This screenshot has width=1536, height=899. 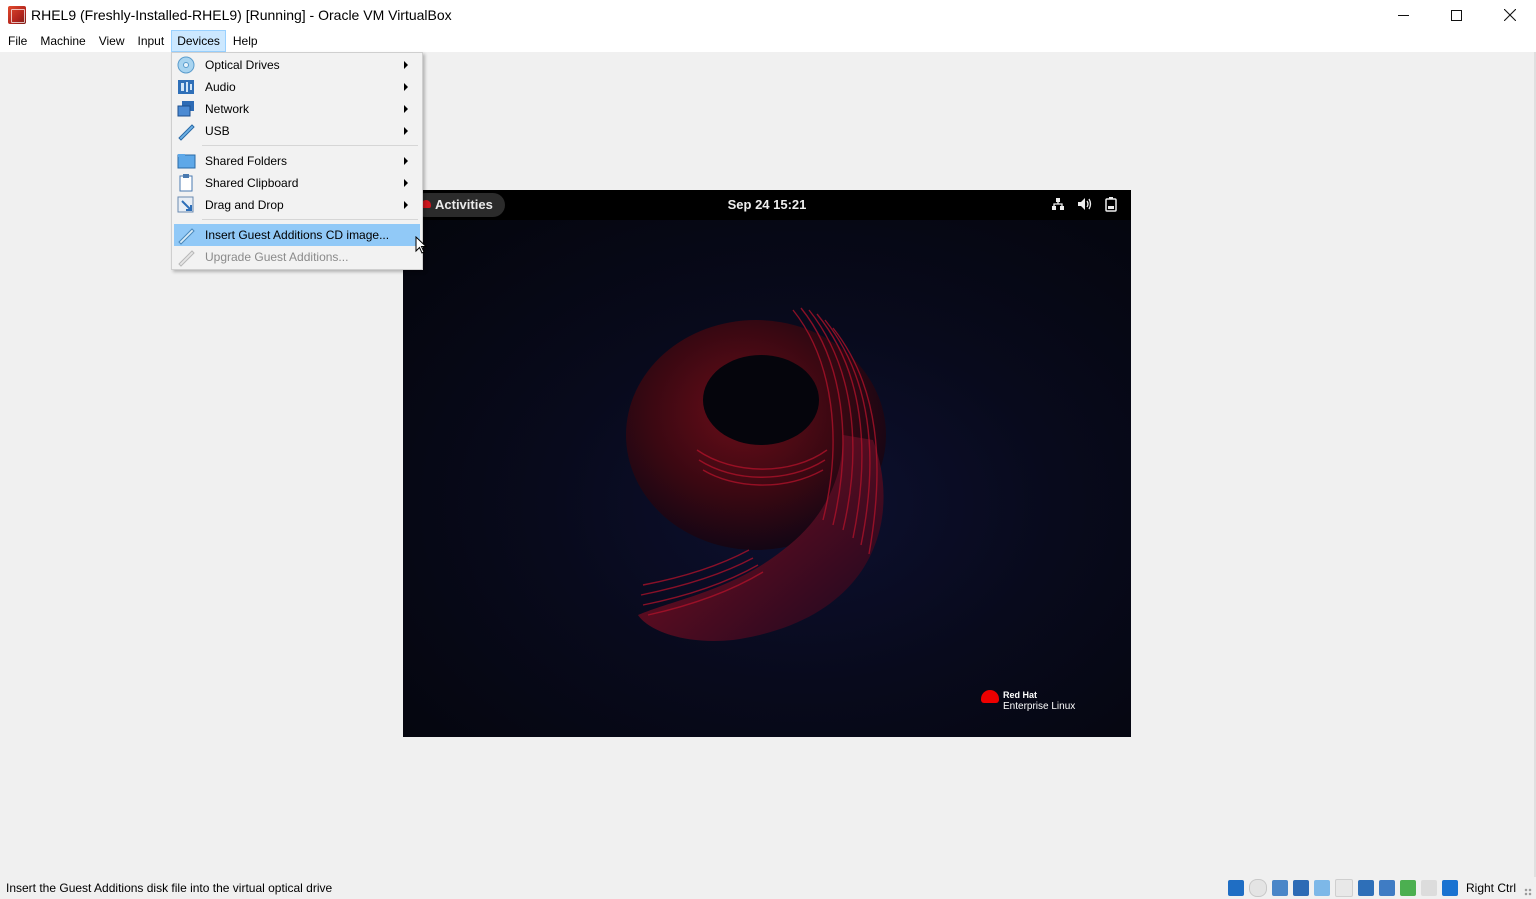 What do you see at coordinates (186, 183) in the screenshot?
I see `clipboard-icon` at bounding box center [186, 183].